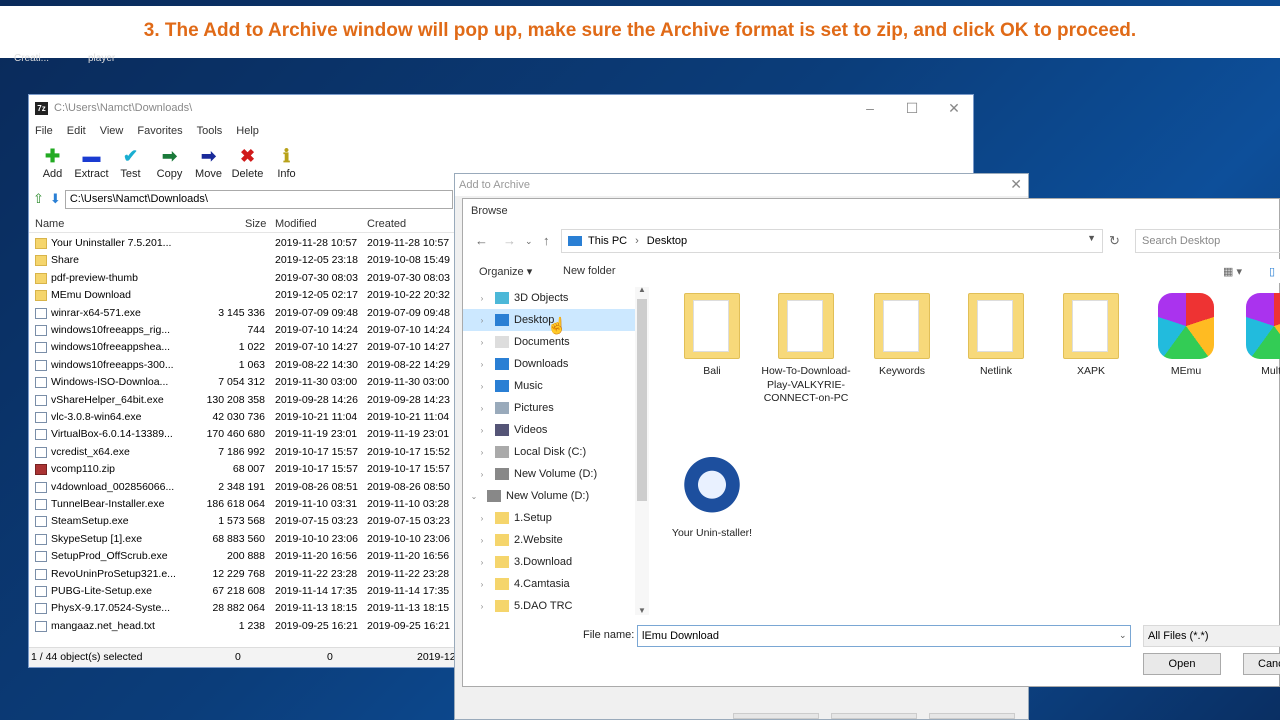 This screenshot has height=720, width=1280. Describe the element at coordinates (546, 240) in the screenshot. I see `up-arrow-icon: ↑` at that location.